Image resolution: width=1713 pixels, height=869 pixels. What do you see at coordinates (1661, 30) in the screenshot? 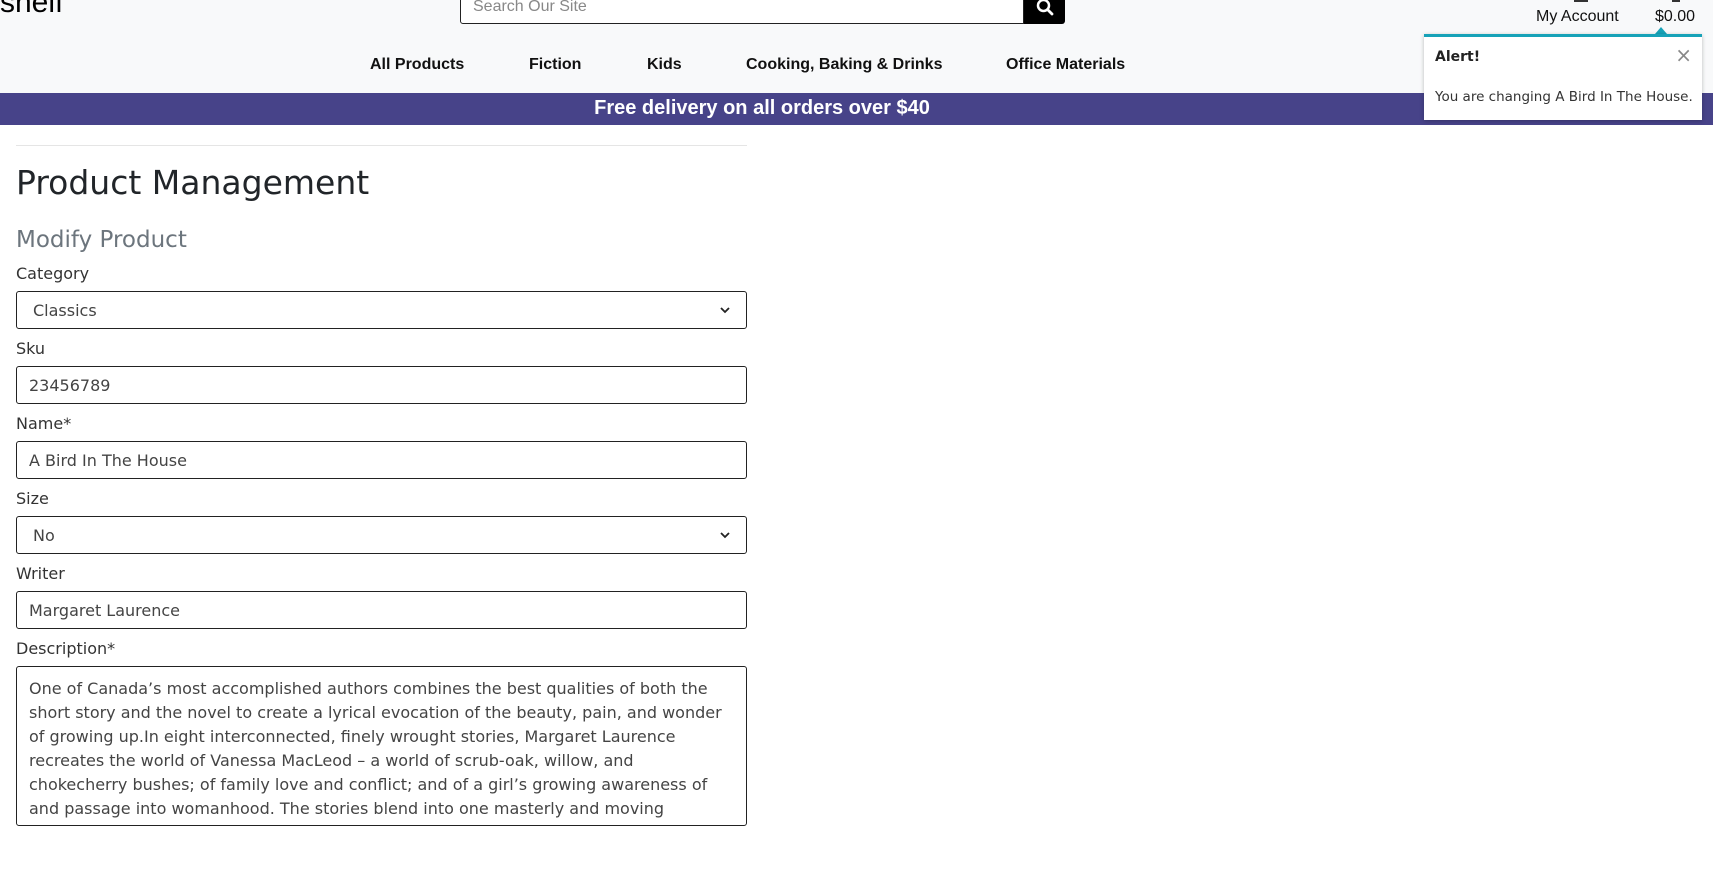
I see `alert-pointer` at bounding box center [1661, 30].